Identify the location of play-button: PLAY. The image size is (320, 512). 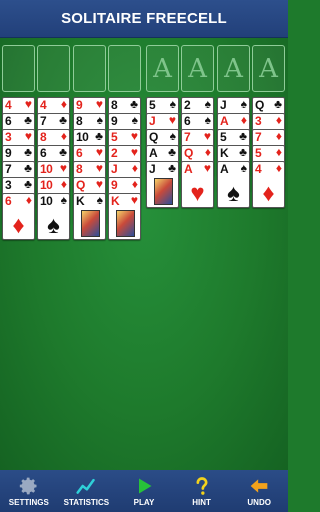
(143, 491).